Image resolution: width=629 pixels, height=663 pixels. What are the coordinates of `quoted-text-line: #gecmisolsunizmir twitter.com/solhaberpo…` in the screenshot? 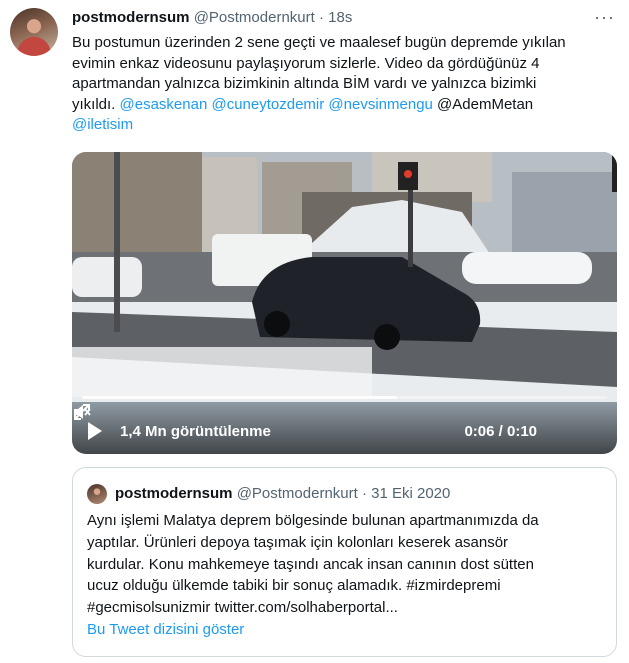 It's located at (242, 608).